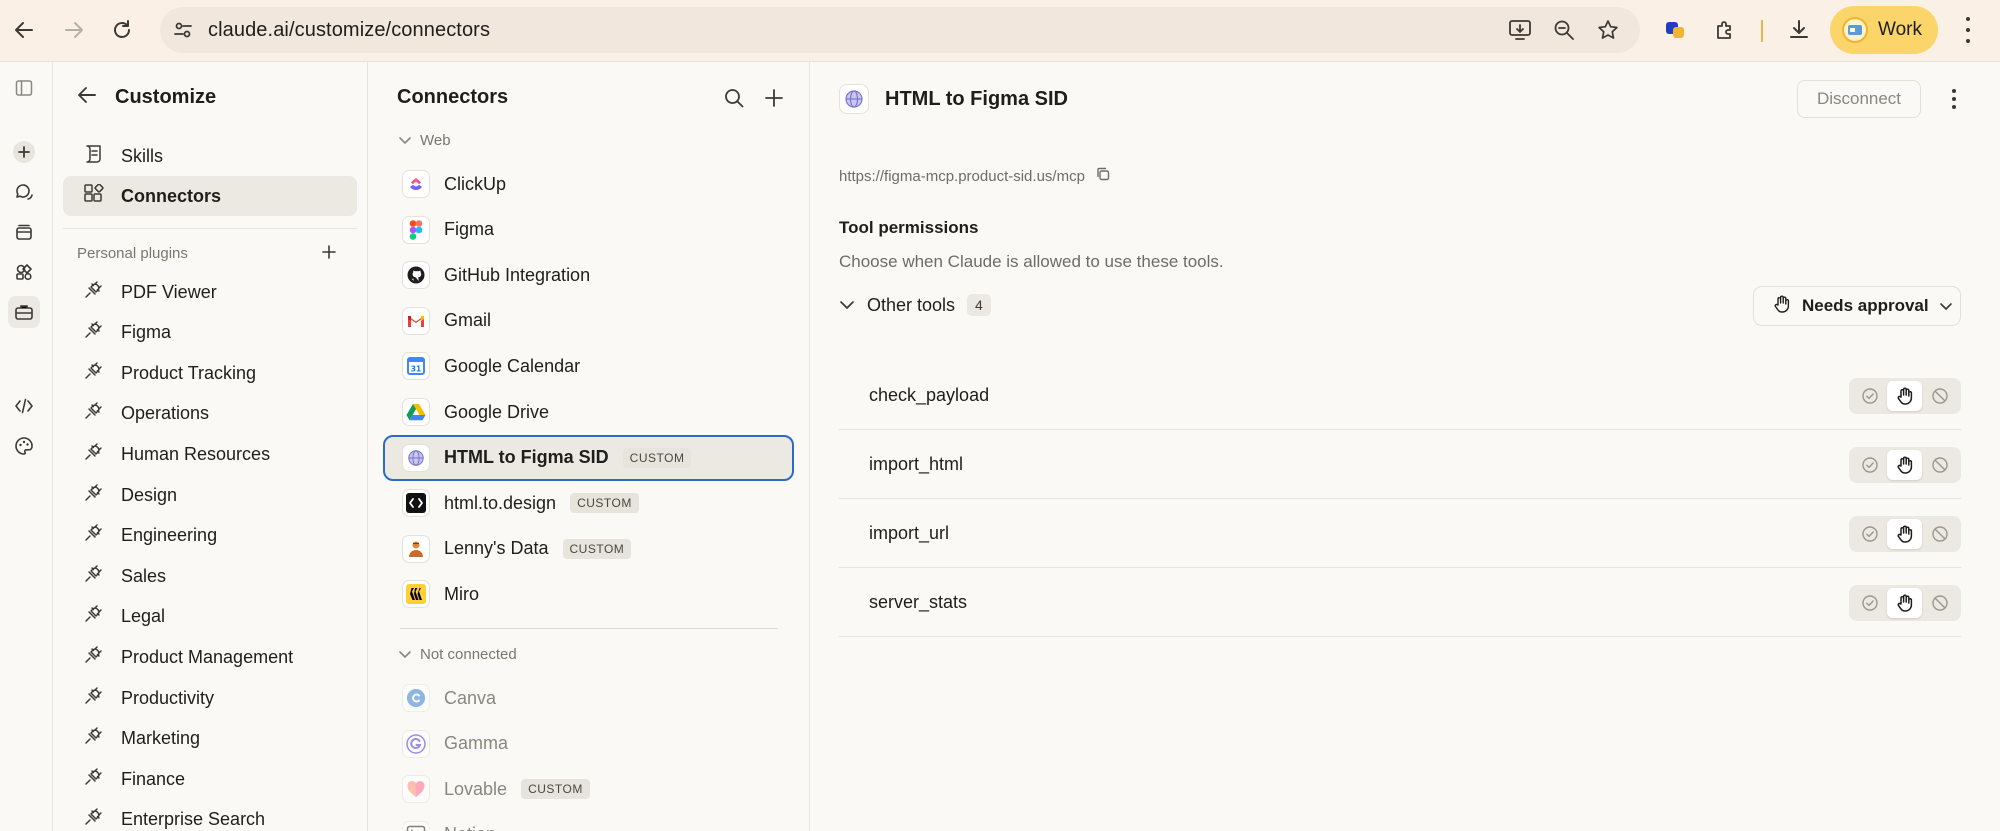  I want to click on extensions-puzzle-icon, so click(1725, 30).